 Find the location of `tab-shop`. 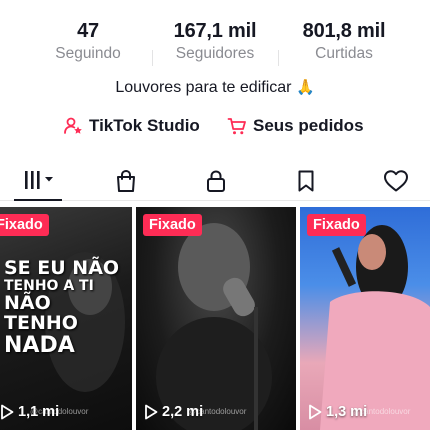

tab-shop is located at coordinates (126, 181).